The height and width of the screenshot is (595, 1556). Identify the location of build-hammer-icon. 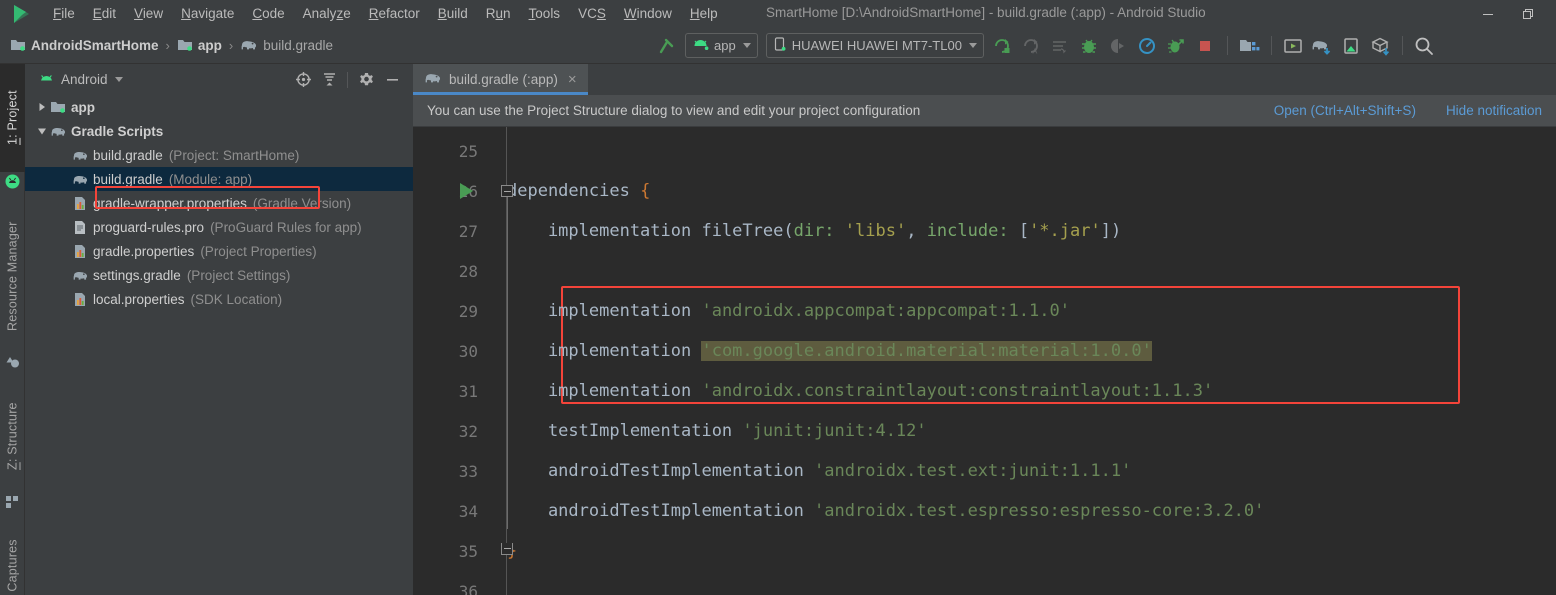
(666, 45).